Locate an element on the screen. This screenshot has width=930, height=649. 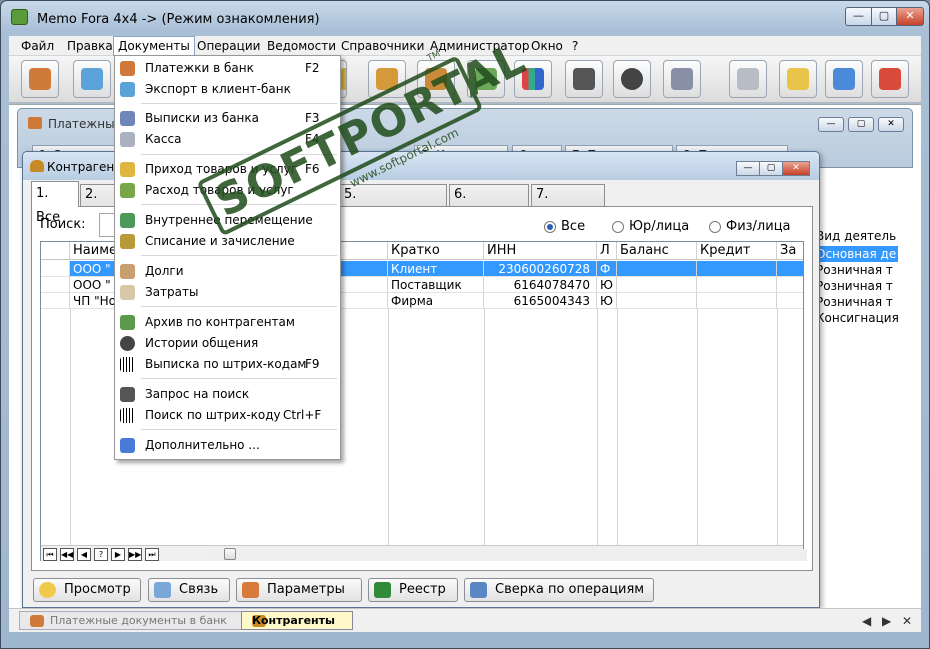
menu-item-transfer: Внутреннее перемещение is located at coordinates (227, 220).